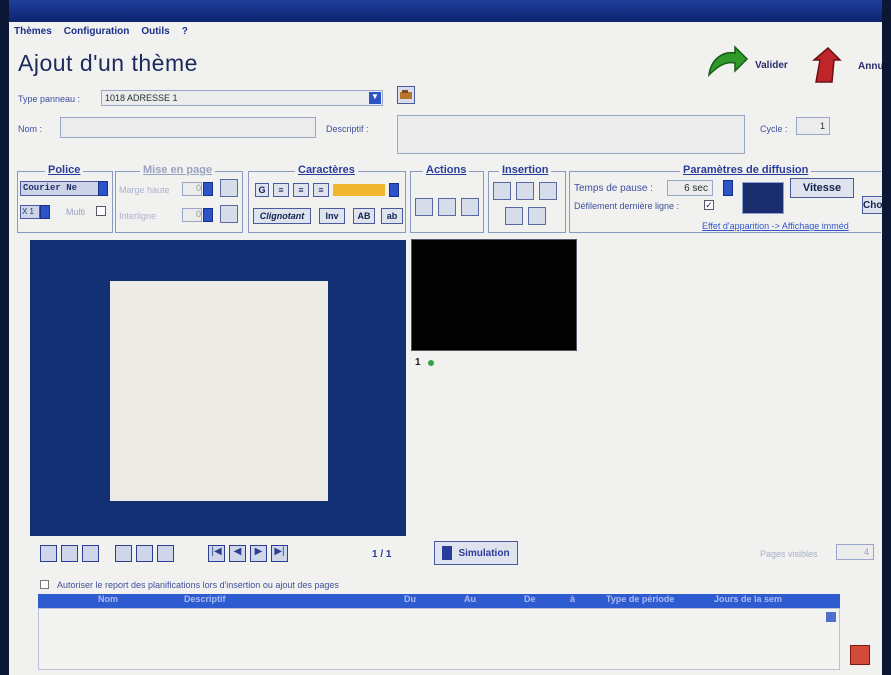 The width and height of the screenshot is (891, 675). I want to click on paste-icon, so click(470, 207).